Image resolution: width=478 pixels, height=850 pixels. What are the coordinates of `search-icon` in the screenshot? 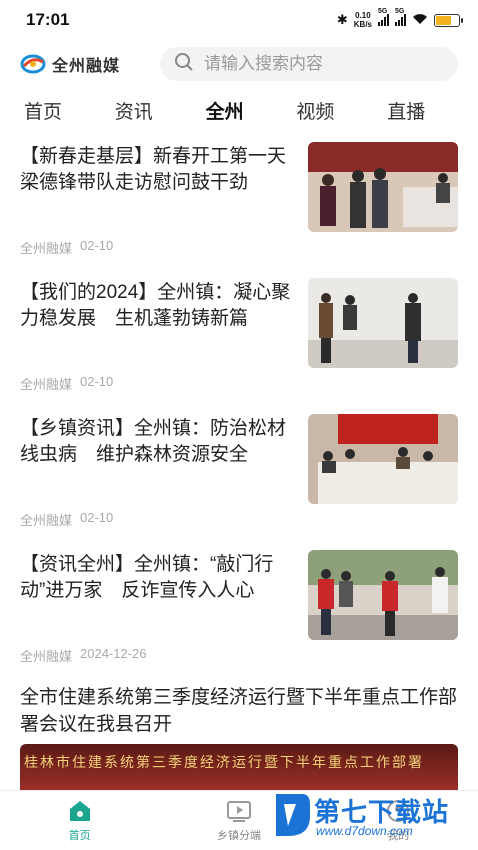 It's located at (184, 64).